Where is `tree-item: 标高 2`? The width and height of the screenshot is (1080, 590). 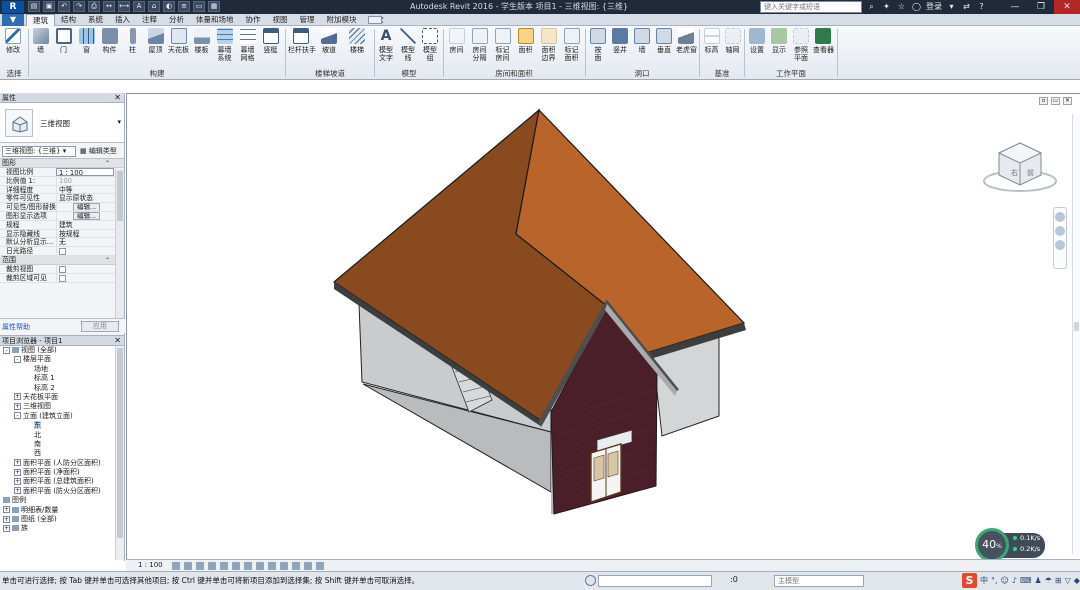 tree-item: 标高 2 is located at coordinates (62, 388).